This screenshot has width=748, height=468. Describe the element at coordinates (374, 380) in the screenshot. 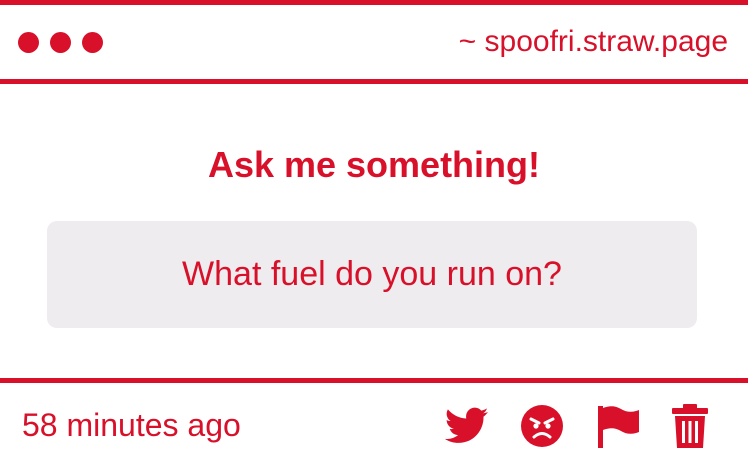

I see `footer-divider` at that location.